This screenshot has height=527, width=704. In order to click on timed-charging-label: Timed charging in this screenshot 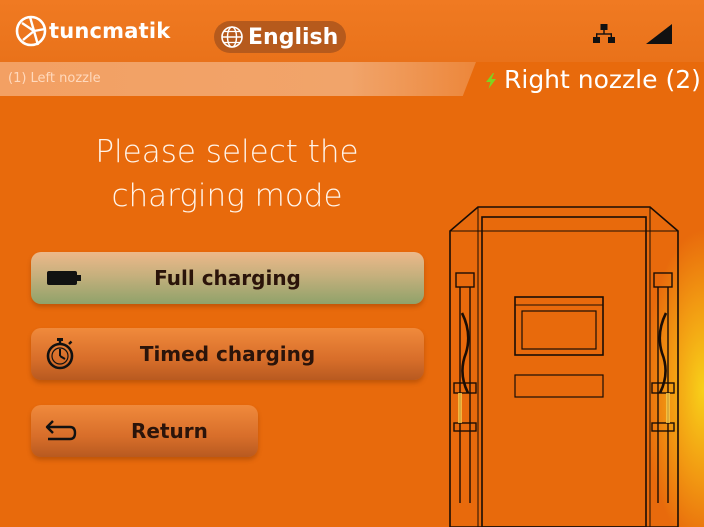, I will do `click(227, 354)`.